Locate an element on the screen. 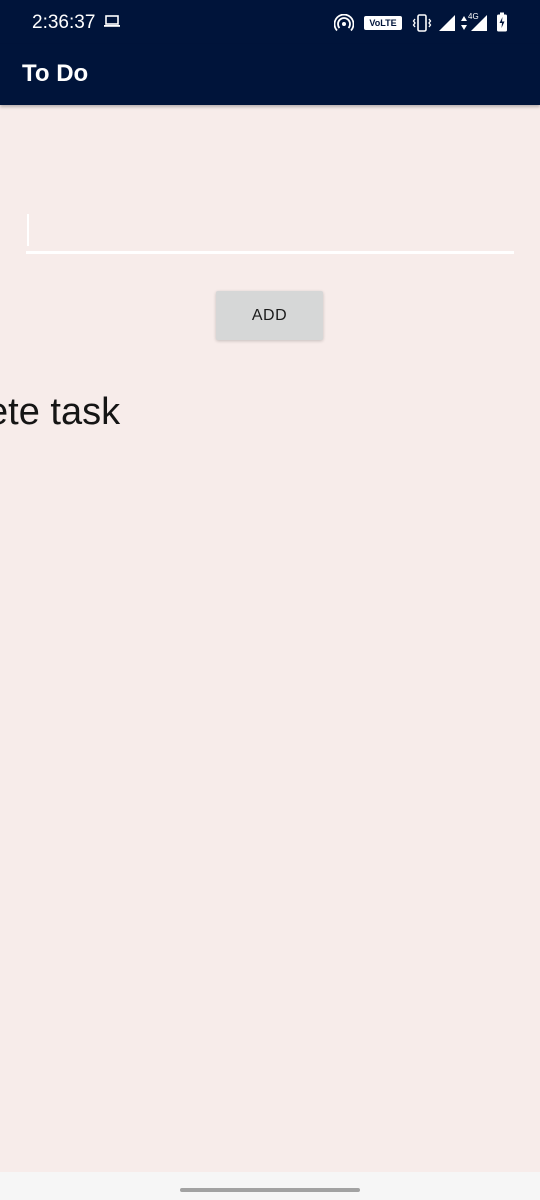 The image size is (540, 1200). text-cursor is located at coordinates (28, 230).